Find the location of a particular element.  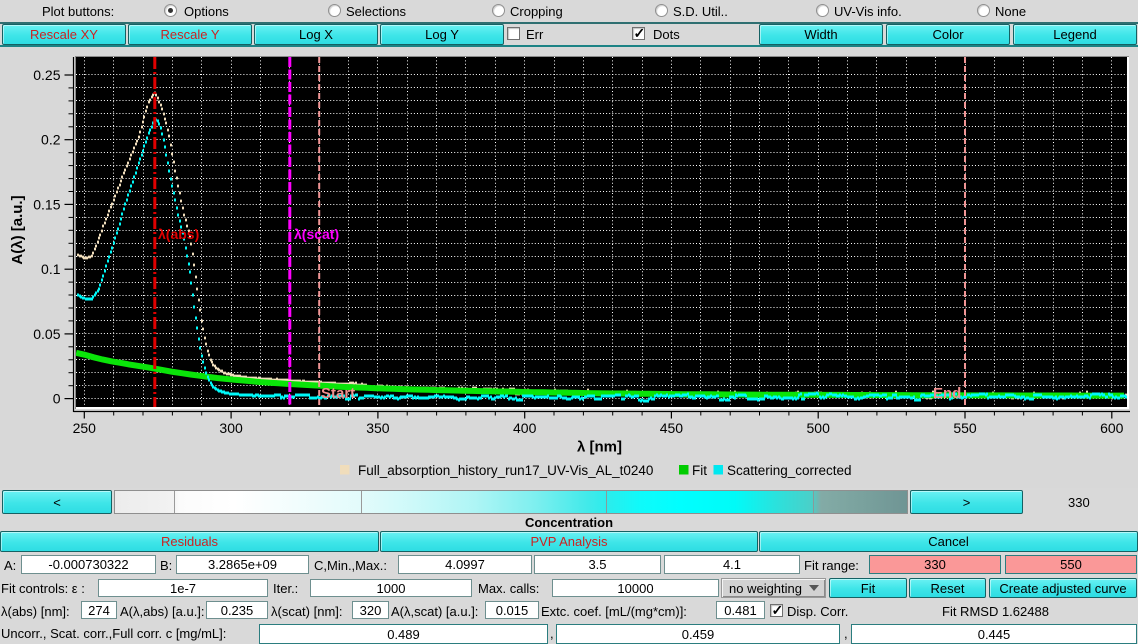

svg-text: 450 is located at coordinates (672, 428).